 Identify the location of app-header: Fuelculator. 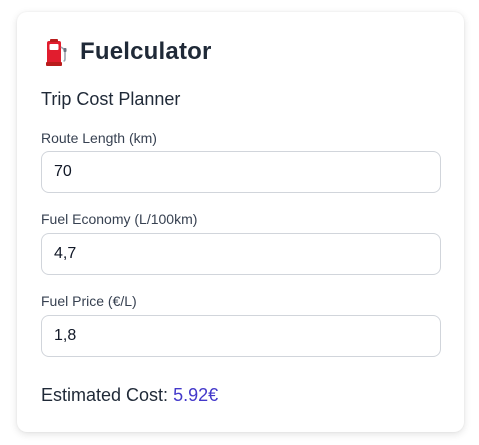
(129, 52).